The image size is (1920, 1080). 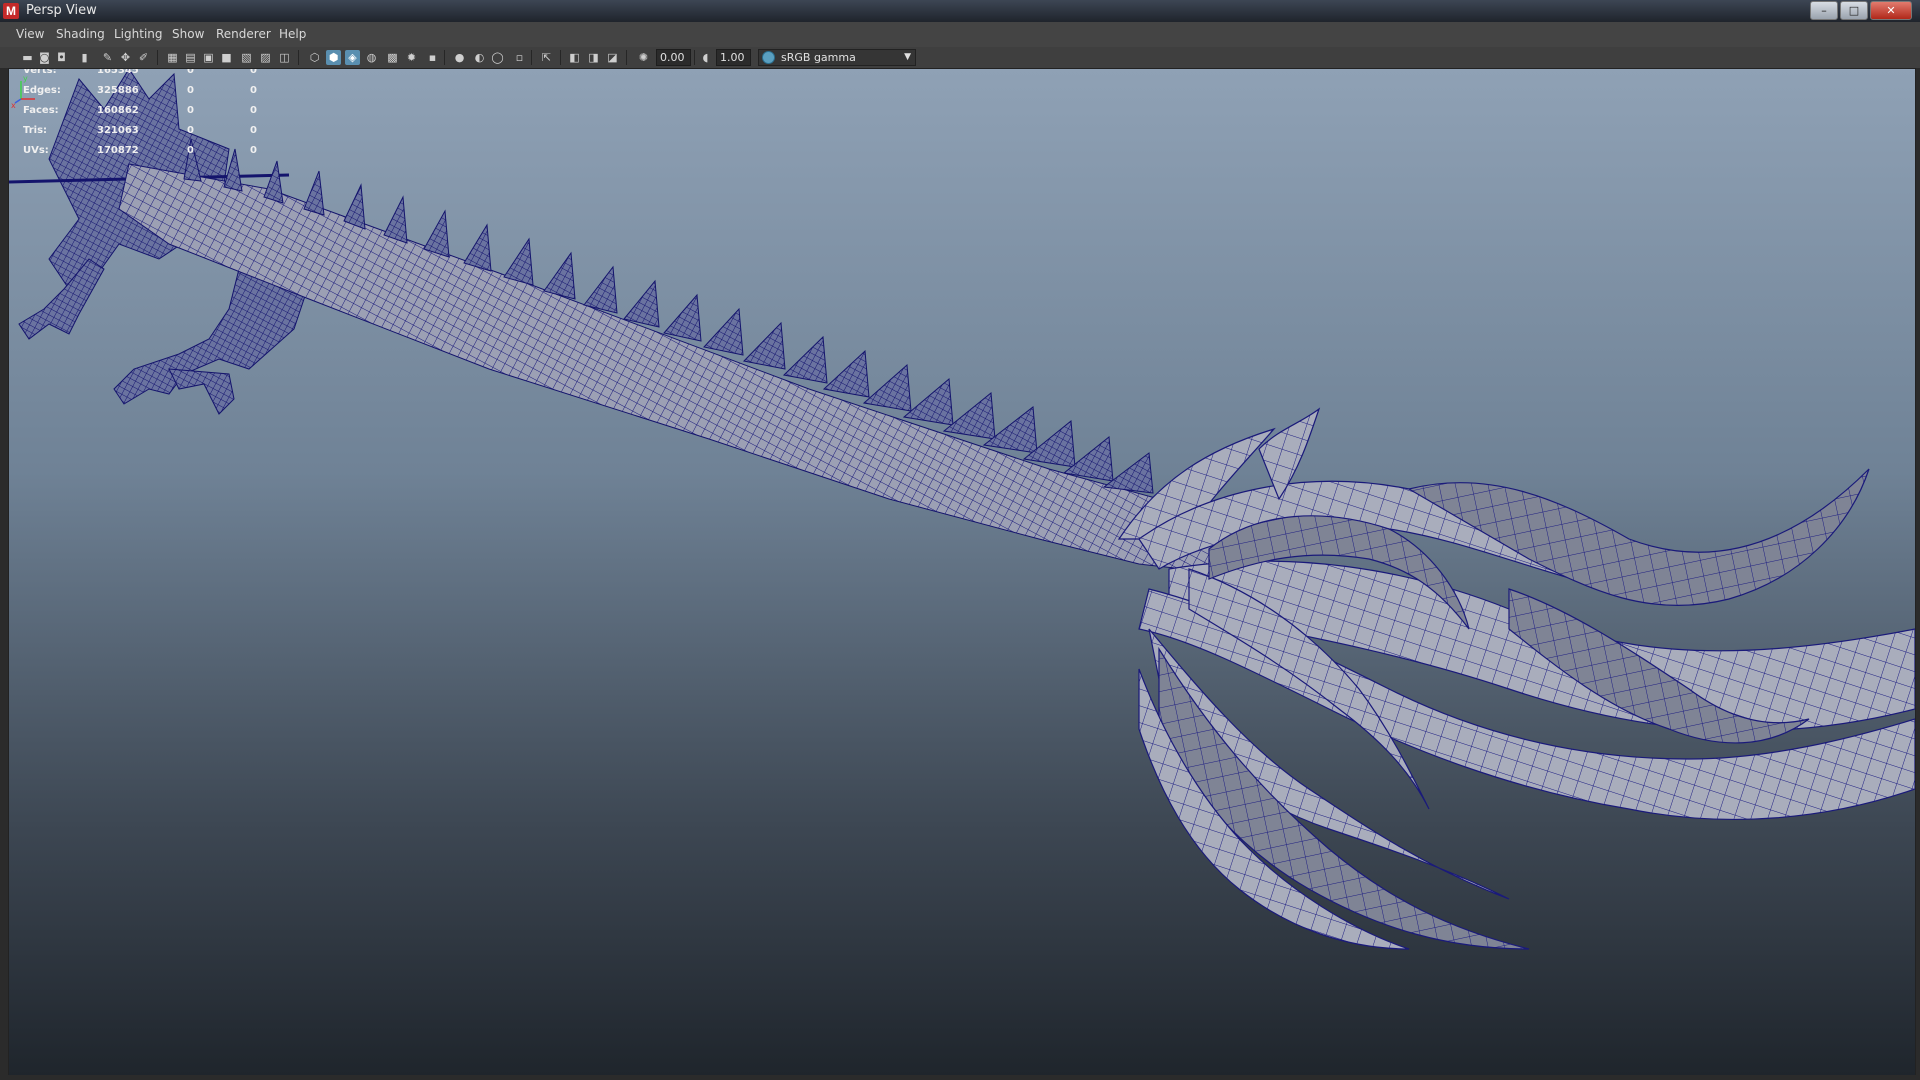 What do you see at coordinates (546, 57) in the screenshot?
I see `isolate-select-icon: ⇱` at bounding box center [546, 57].